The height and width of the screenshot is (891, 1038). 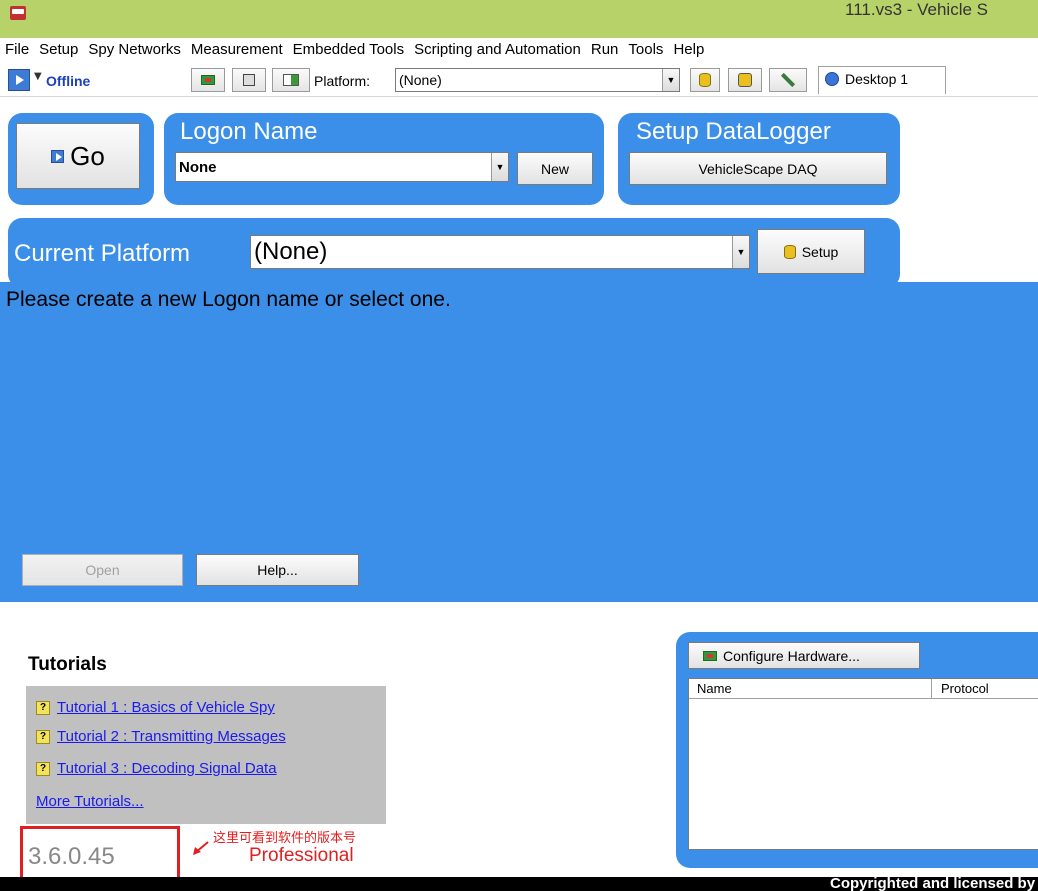 What do you see at coordinates (342, 167) in the screenshot?
I see `logon-dropdown: None ▼` at bounding box center [342, 167].